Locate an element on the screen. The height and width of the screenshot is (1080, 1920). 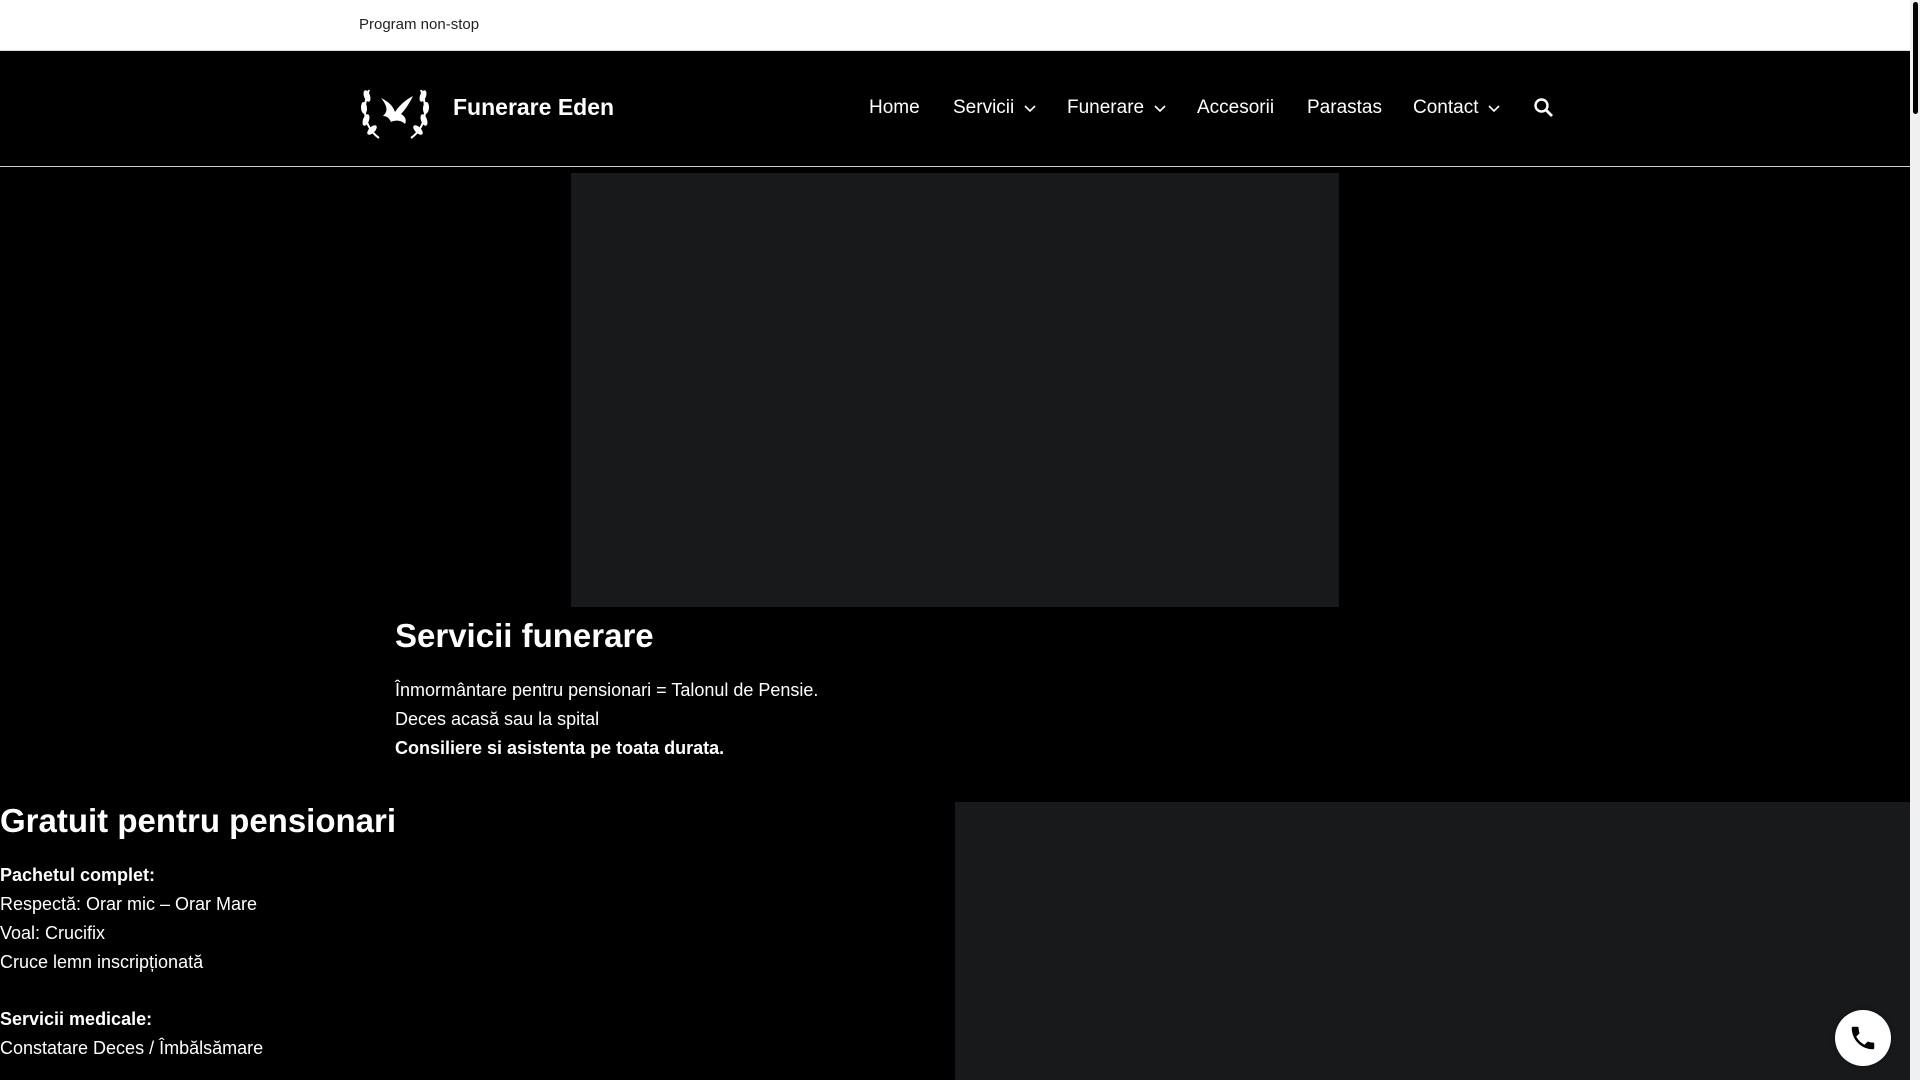
services-title: Servicii funerare is located at coordinates (524, 635).